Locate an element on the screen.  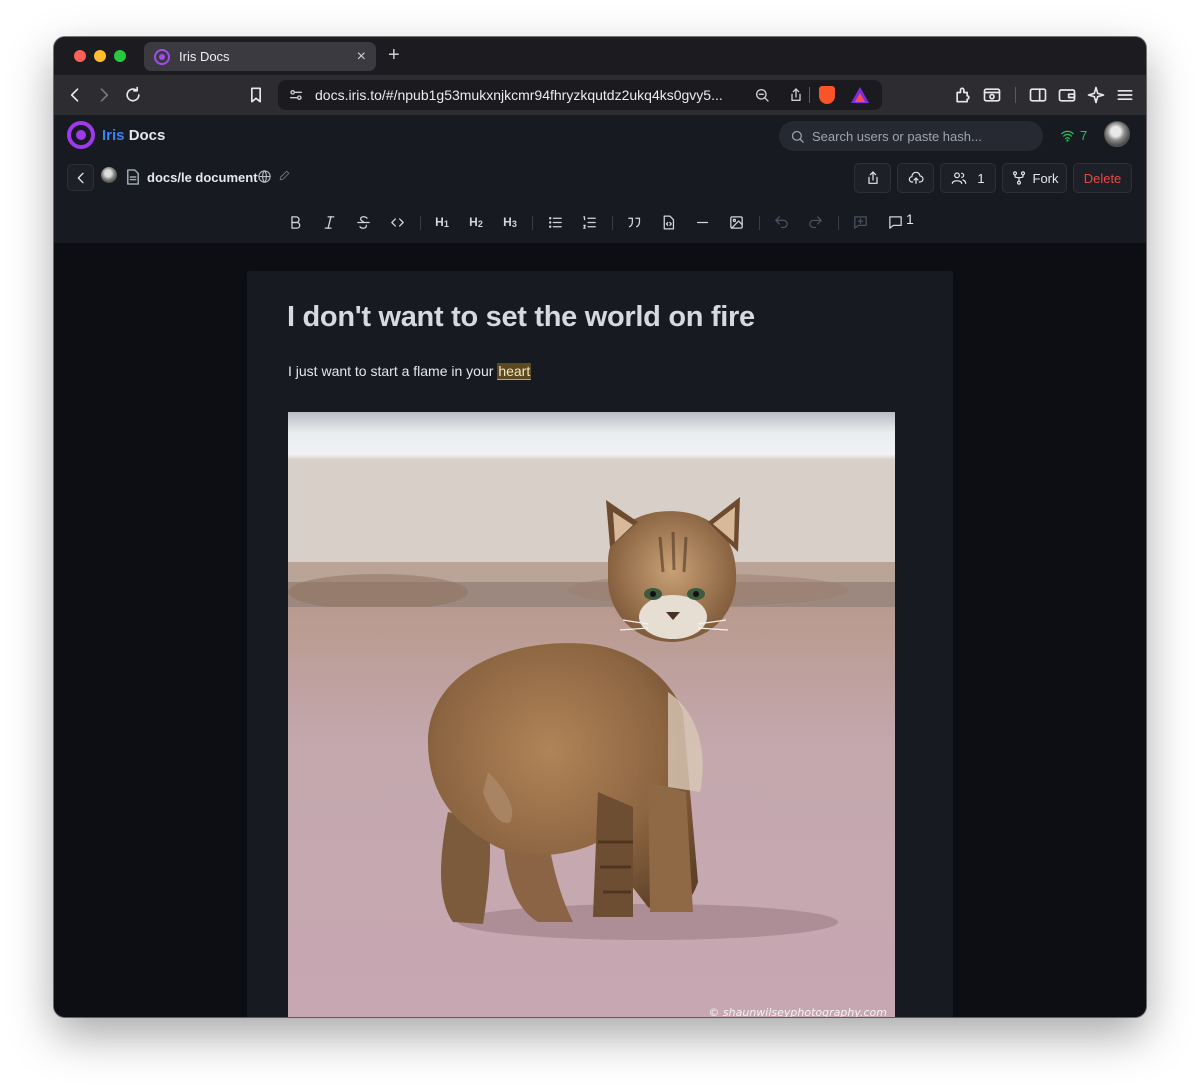
fork-icon is located at coordinates (1018, 178).